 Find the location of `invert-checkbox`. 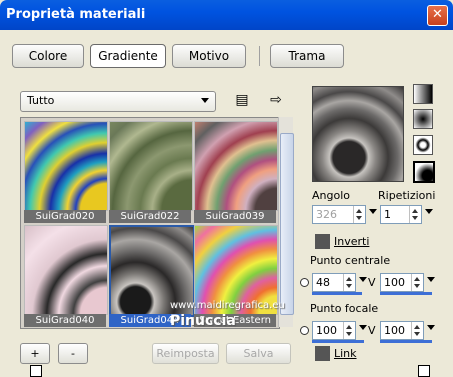

invert-checkbox is located at coordinates (322, 241).